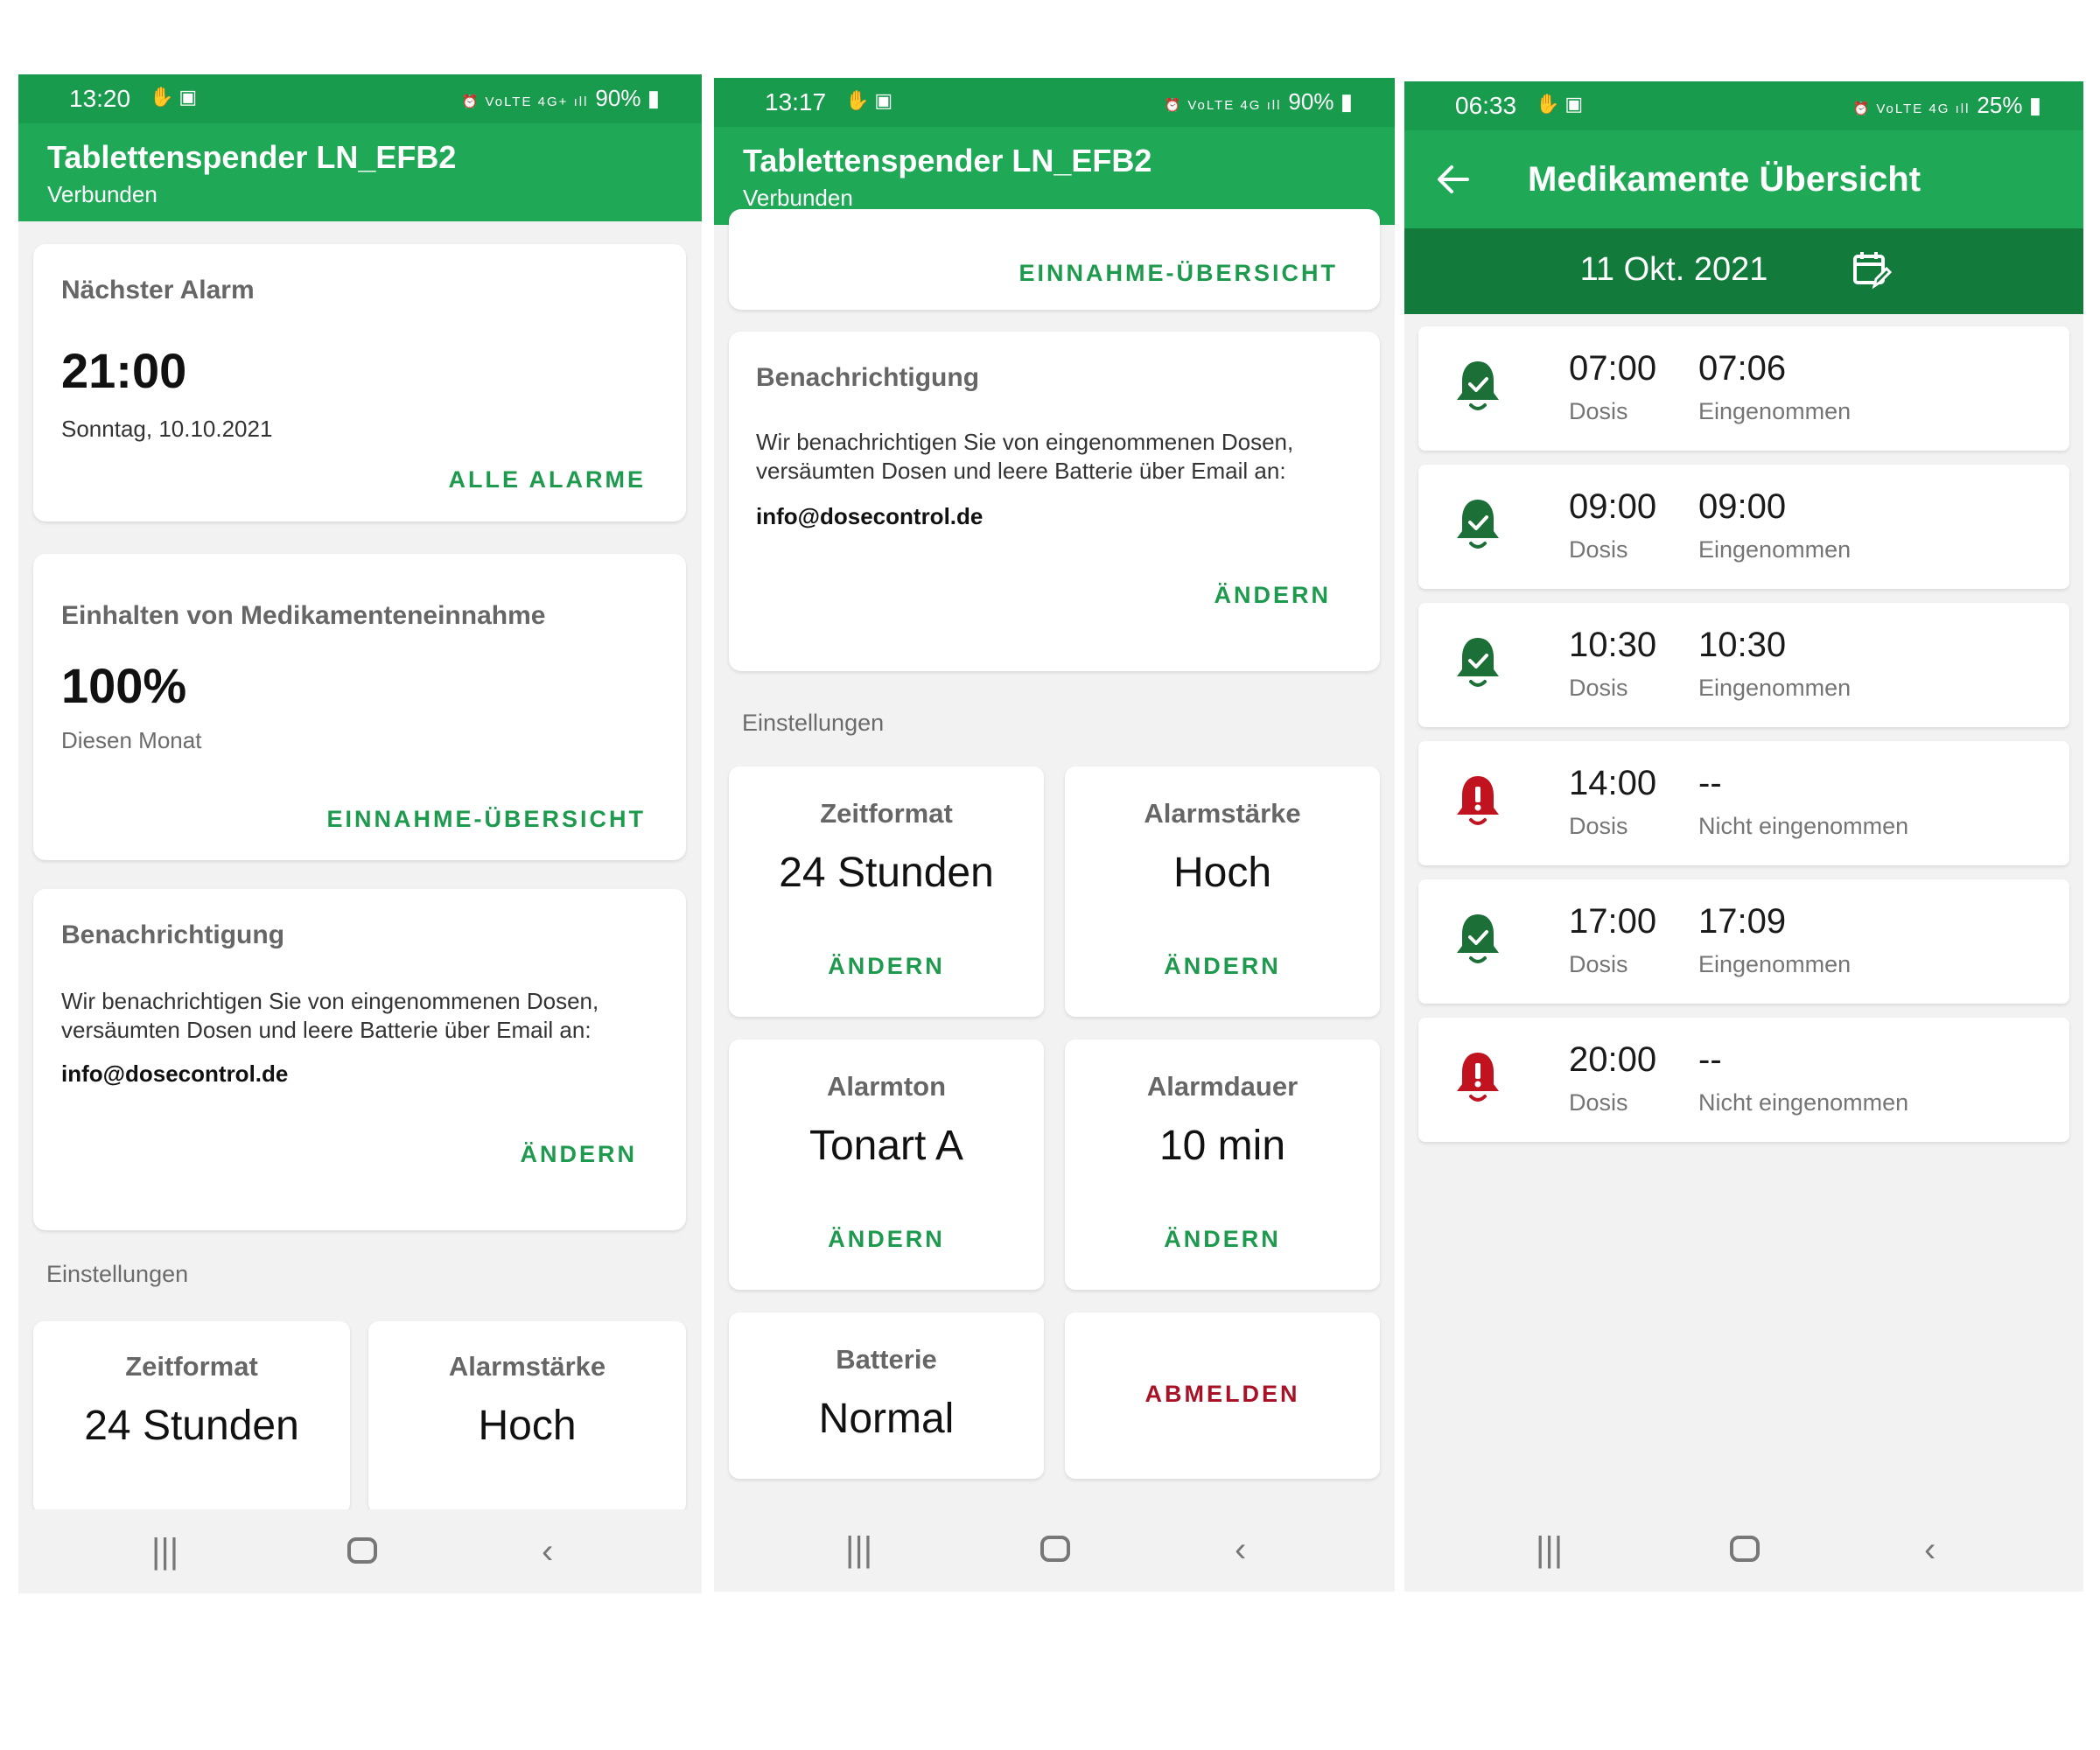 This screenshot has height=1750, width=2100. I want to click on dose-taken-time: 10:30, so click(1742, 645).